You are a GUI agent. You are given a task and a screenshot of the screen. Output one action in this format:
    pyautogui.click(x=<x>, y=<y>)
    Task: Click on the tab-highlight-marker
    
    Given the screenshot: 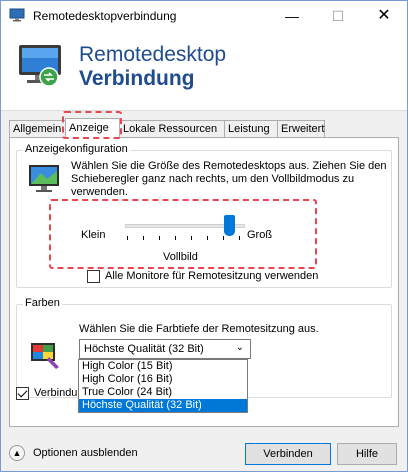 What is the action you would take?
    pyautogui.click(x=92, y=125)
    